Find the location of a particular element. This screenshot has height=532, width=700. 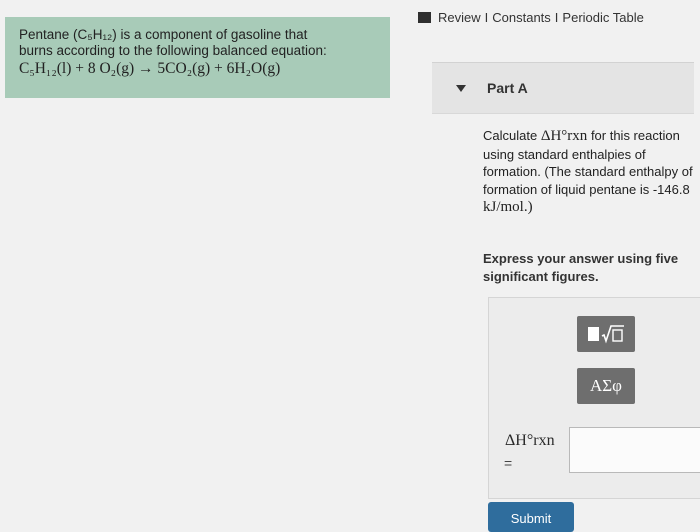

greek-label: ΑΣφ is located at coordinates (606, 385).